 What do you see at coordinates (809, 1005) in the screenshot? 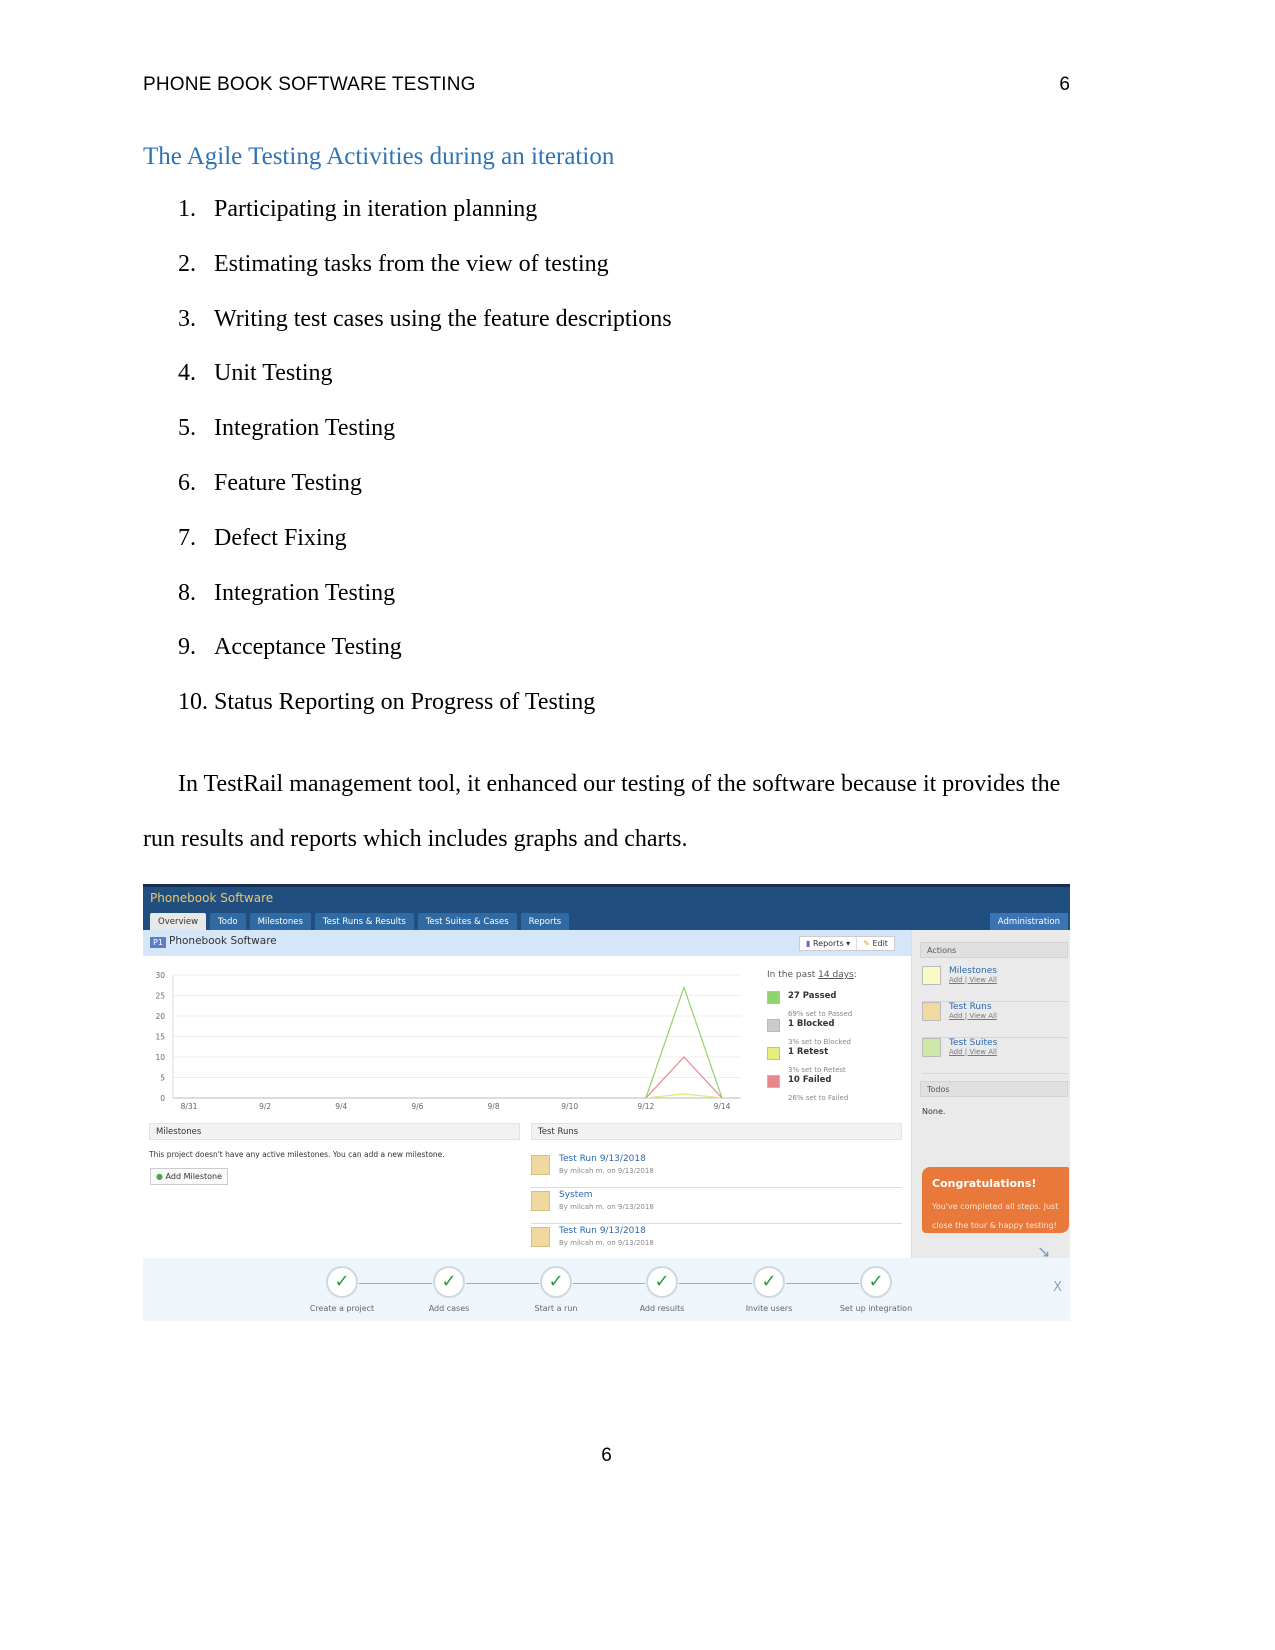
I see `legend-item: 27 Passed 69% set to Passed` at bounding box center [809, 1005].